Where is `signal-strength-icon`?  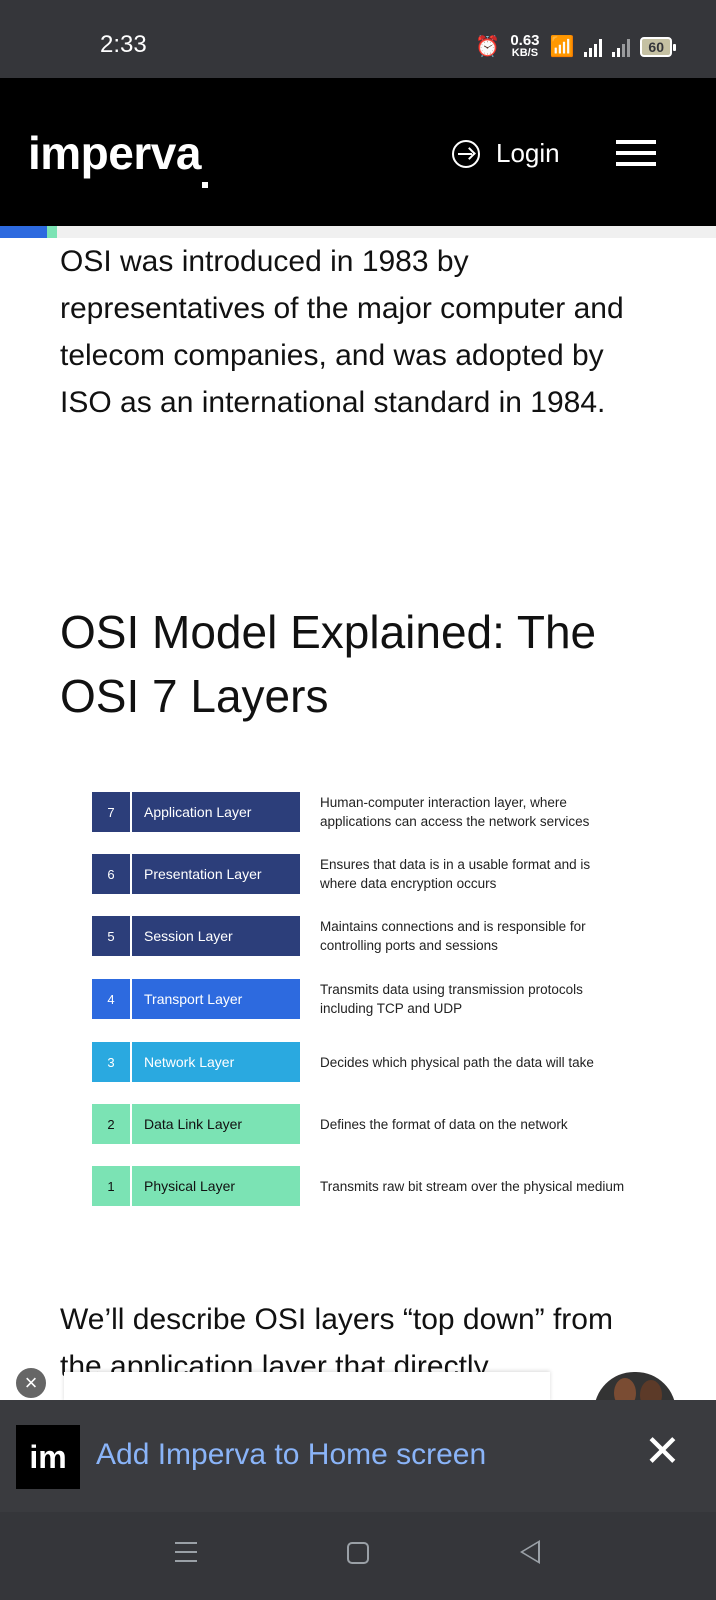 signal-strength-icon is located at coordinates (593, 47).